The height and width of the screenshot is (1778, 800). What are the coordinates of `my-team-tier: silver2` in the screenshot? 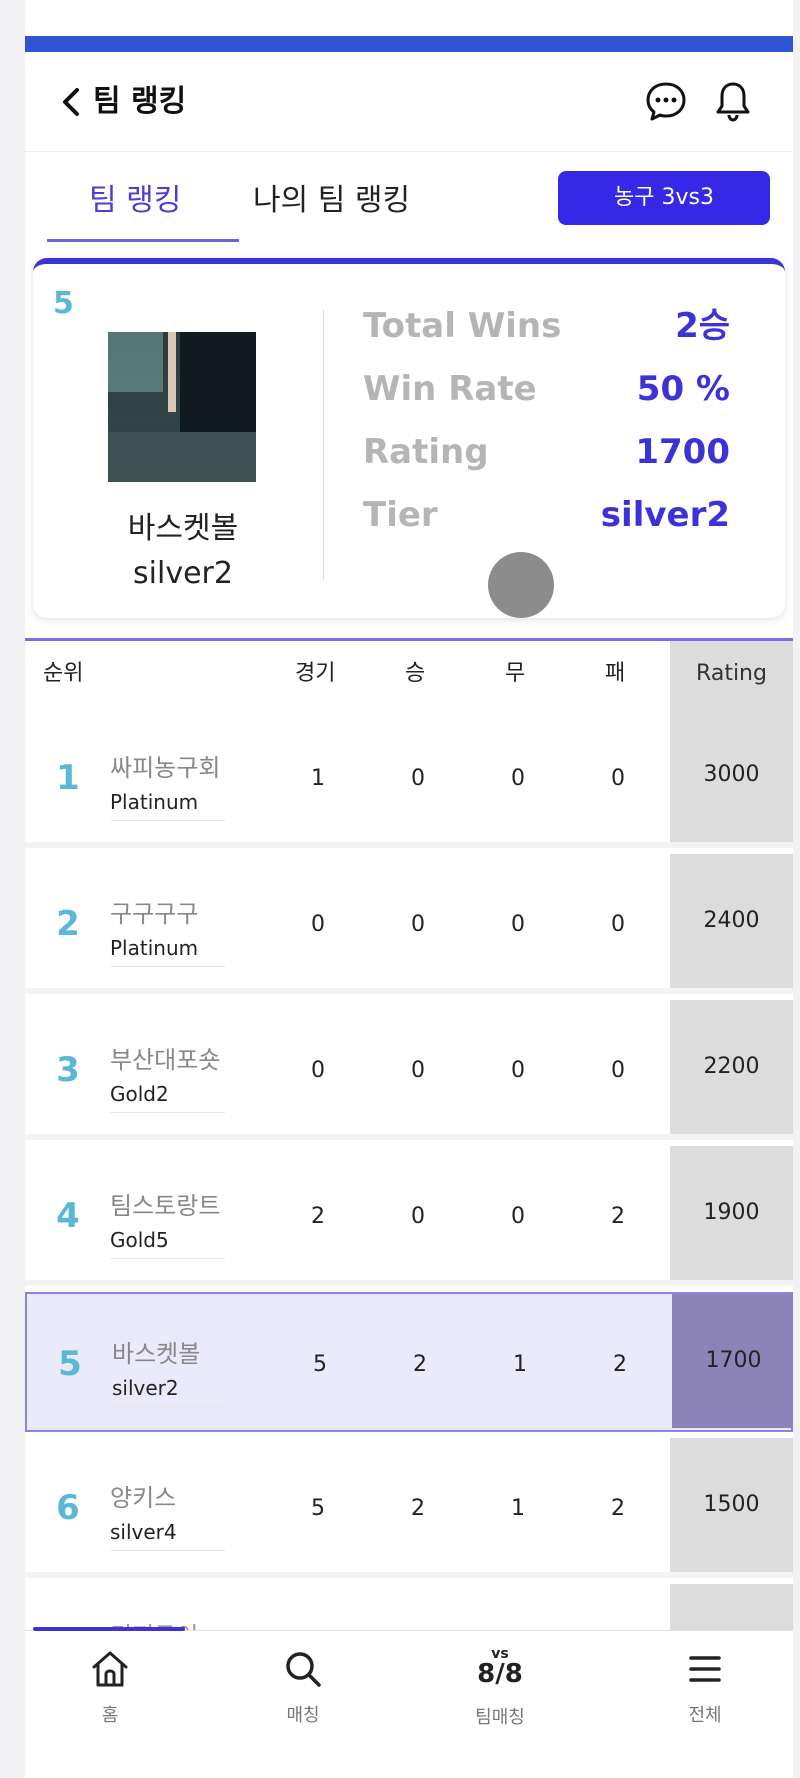 It's located at (183, 573).